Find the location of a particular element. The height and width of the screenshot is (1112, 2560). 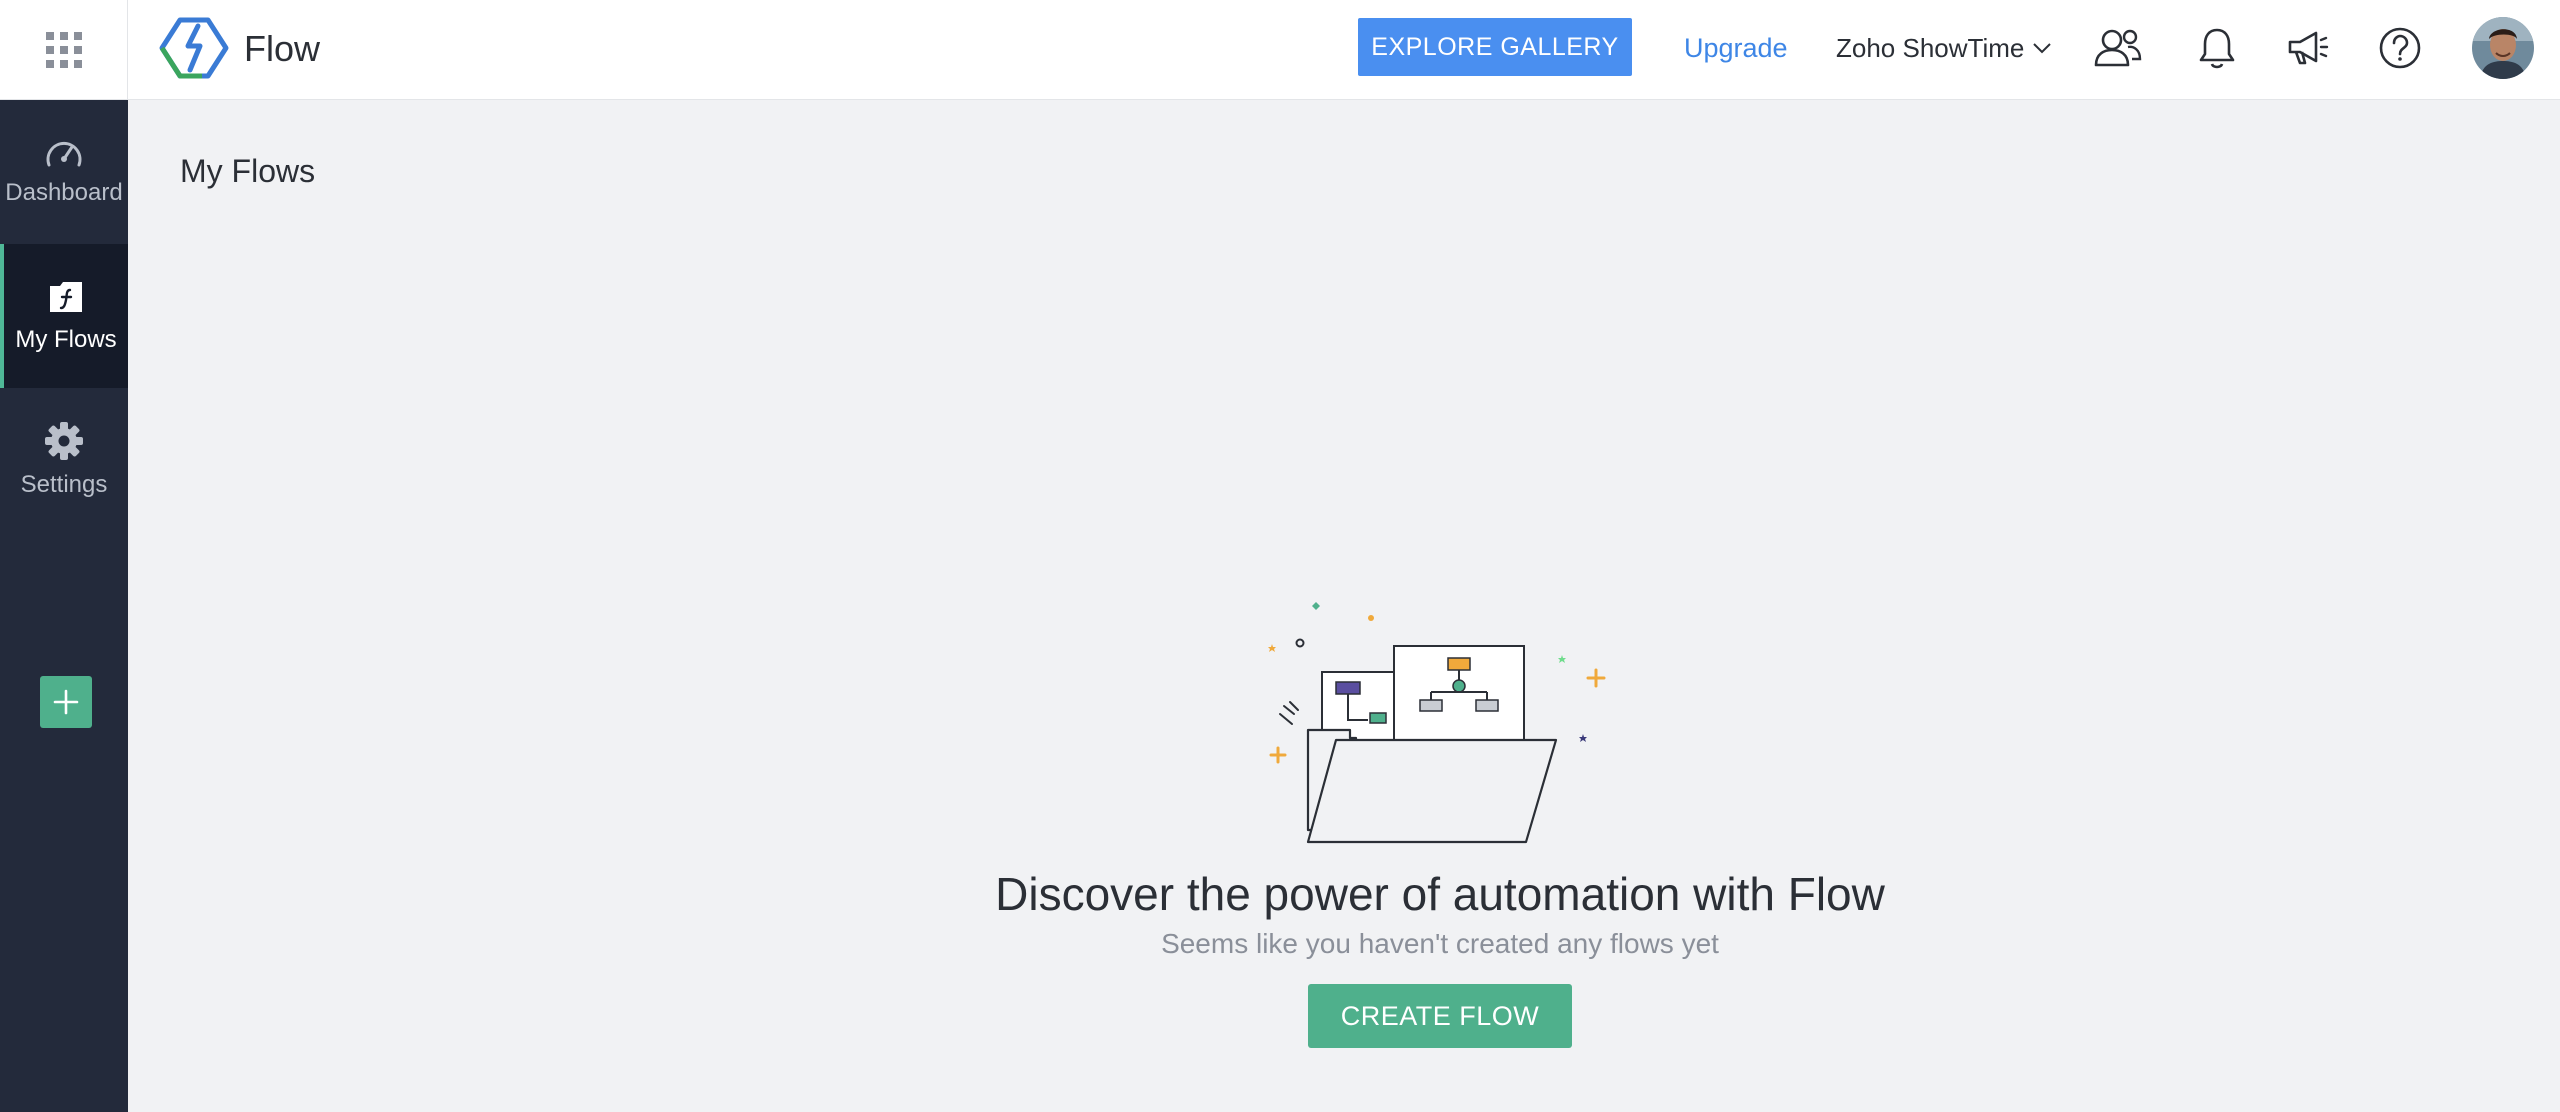

add-flow-button is located at coordinates (66, 702).